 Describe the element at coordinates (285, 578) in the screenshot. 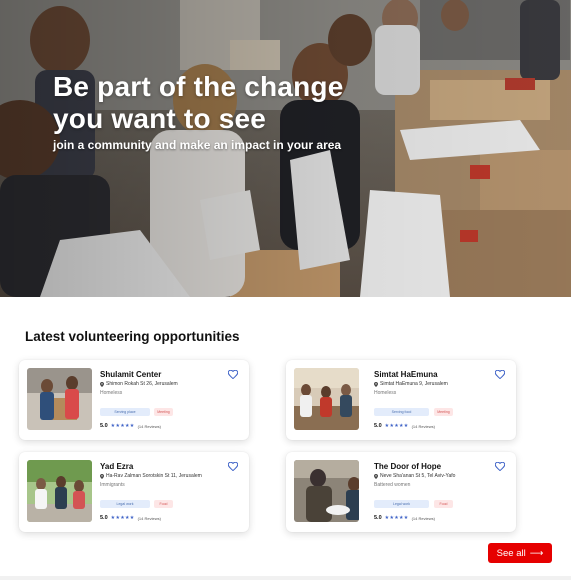

I see `footer-divider` at that location.